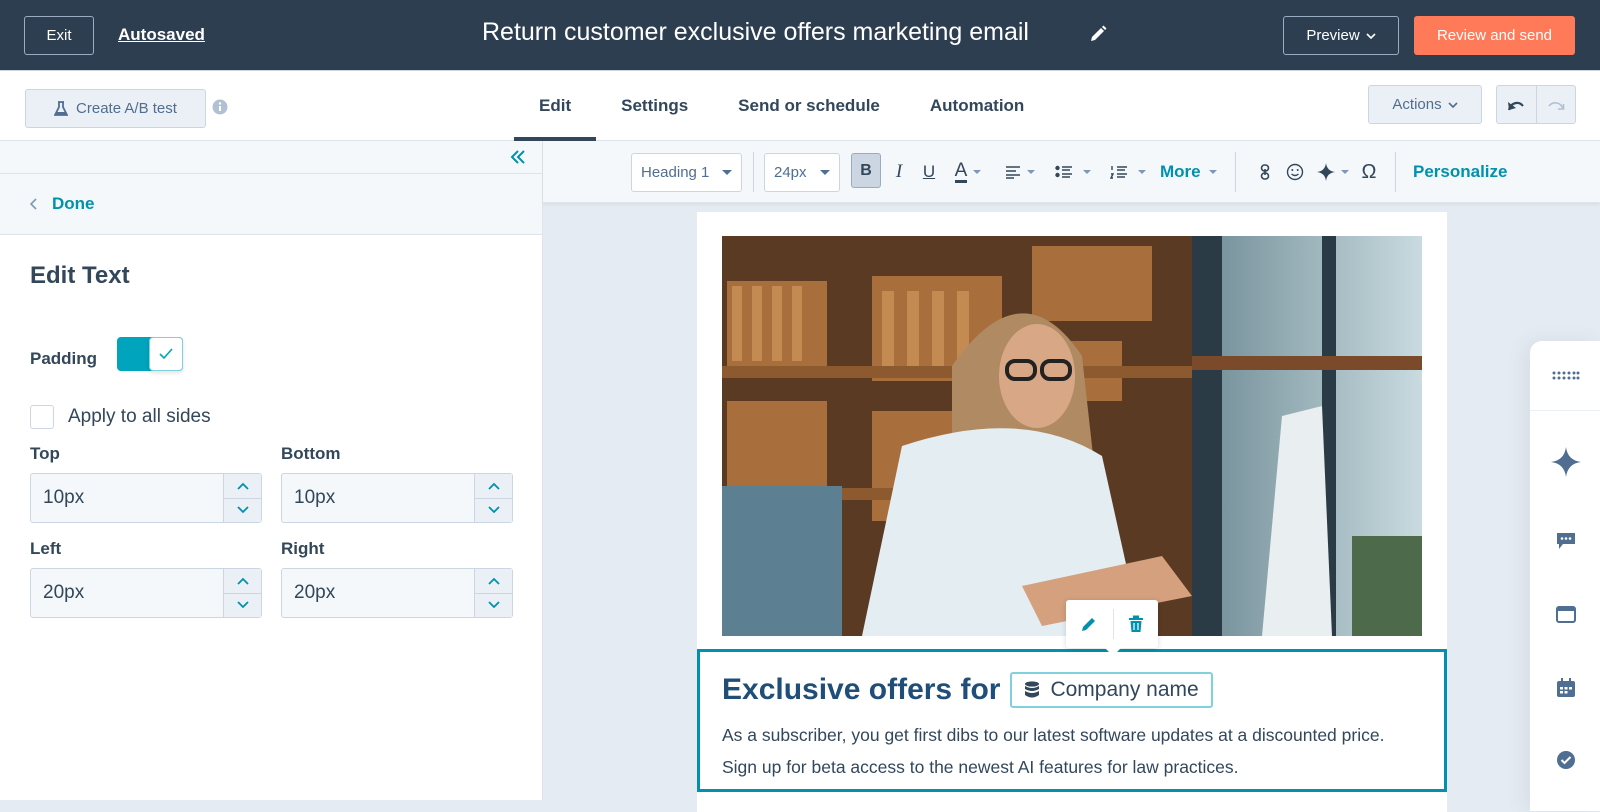  Describe the element at coordinates (555, 106) in the screenshot. I see `tab-edit: Edit` at that location.